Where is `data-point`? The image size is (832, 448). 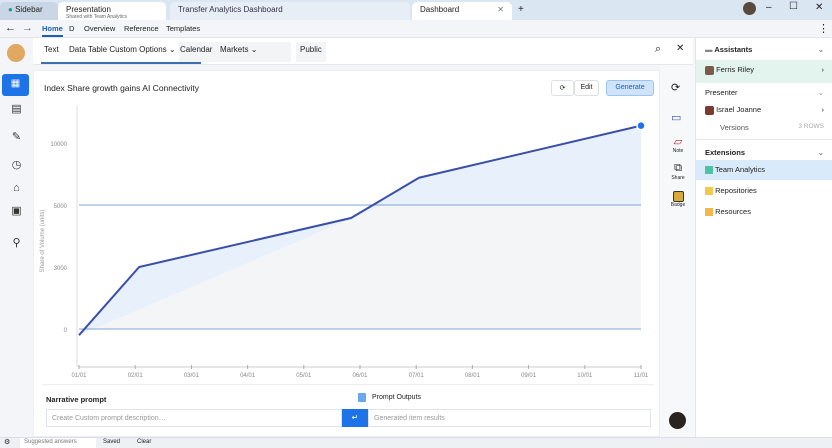
data-point is located at coordinates (641, 125).